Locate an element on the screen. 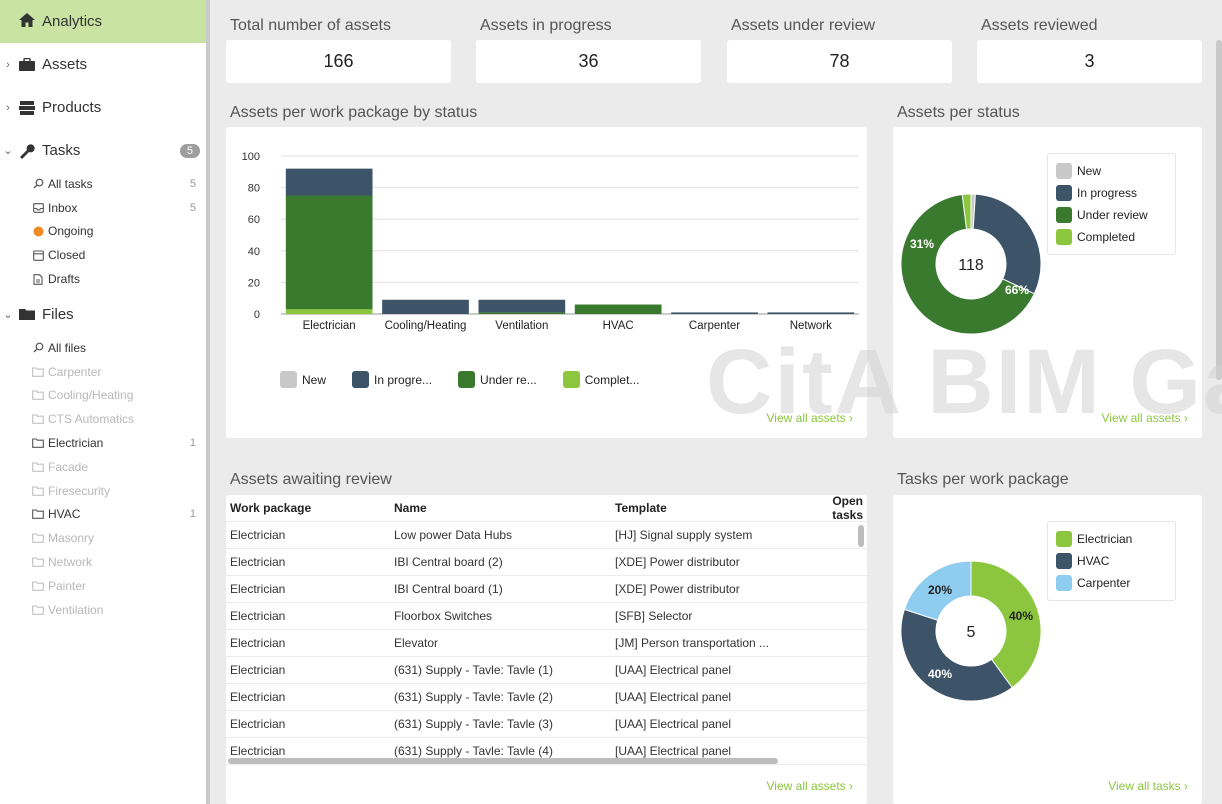 The width and height of the screenshot is (1222, 804). sidebar-file-item: Painter is located at coordinates (103, 586).